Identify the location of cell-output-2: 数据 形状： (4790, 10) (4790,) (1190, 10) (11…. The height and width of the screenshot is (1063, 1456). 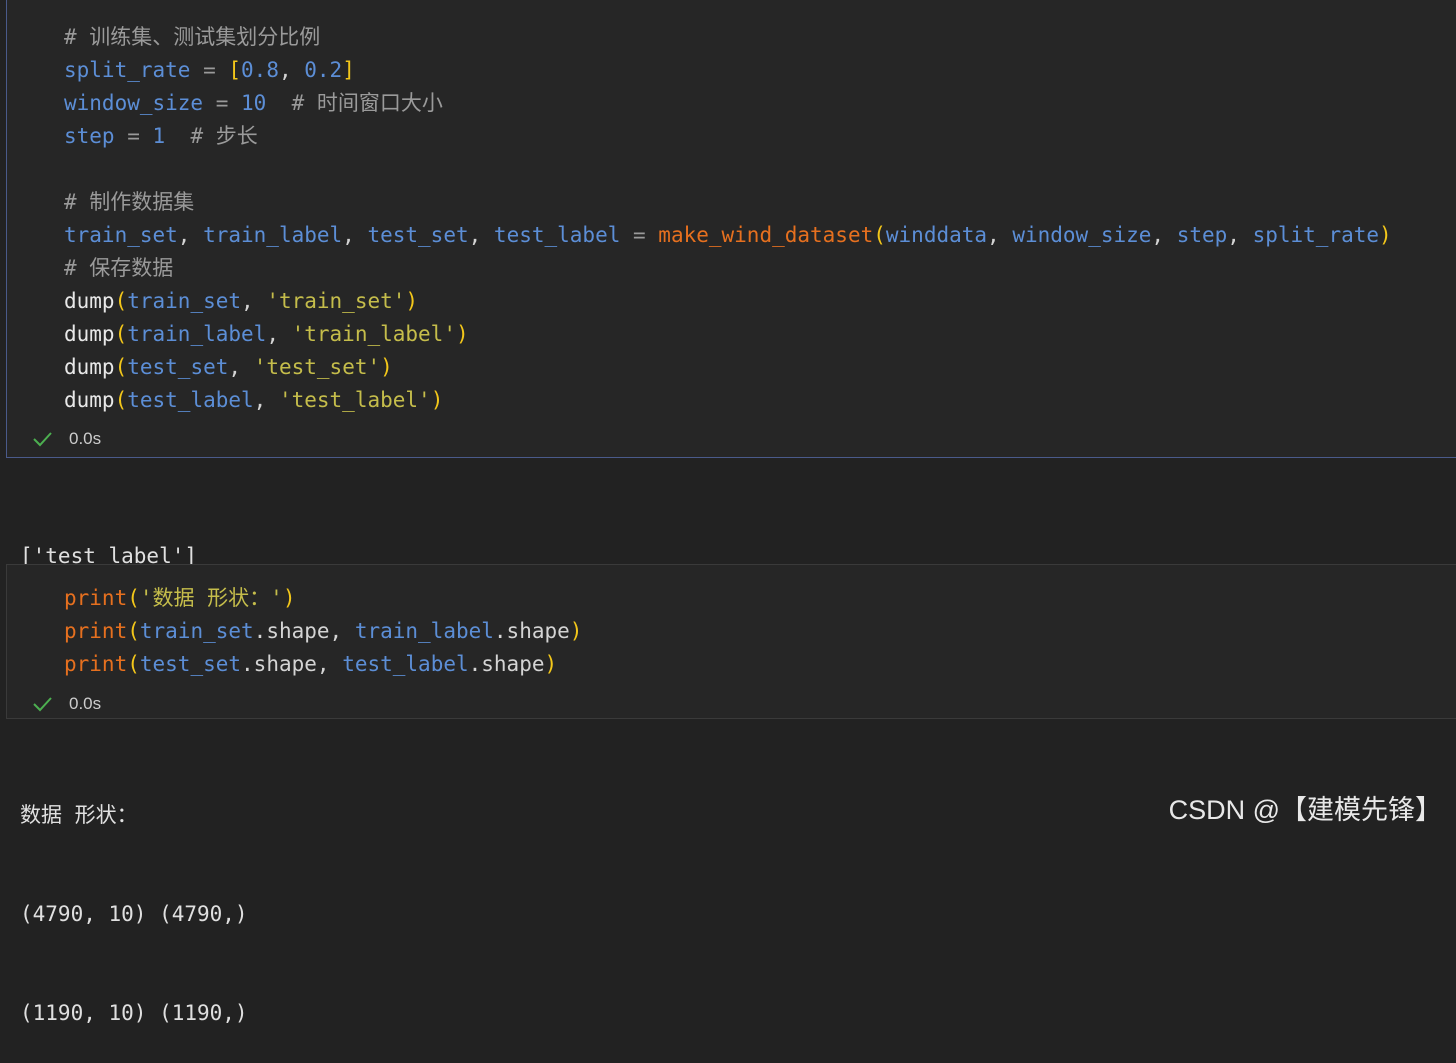
(134, 898).